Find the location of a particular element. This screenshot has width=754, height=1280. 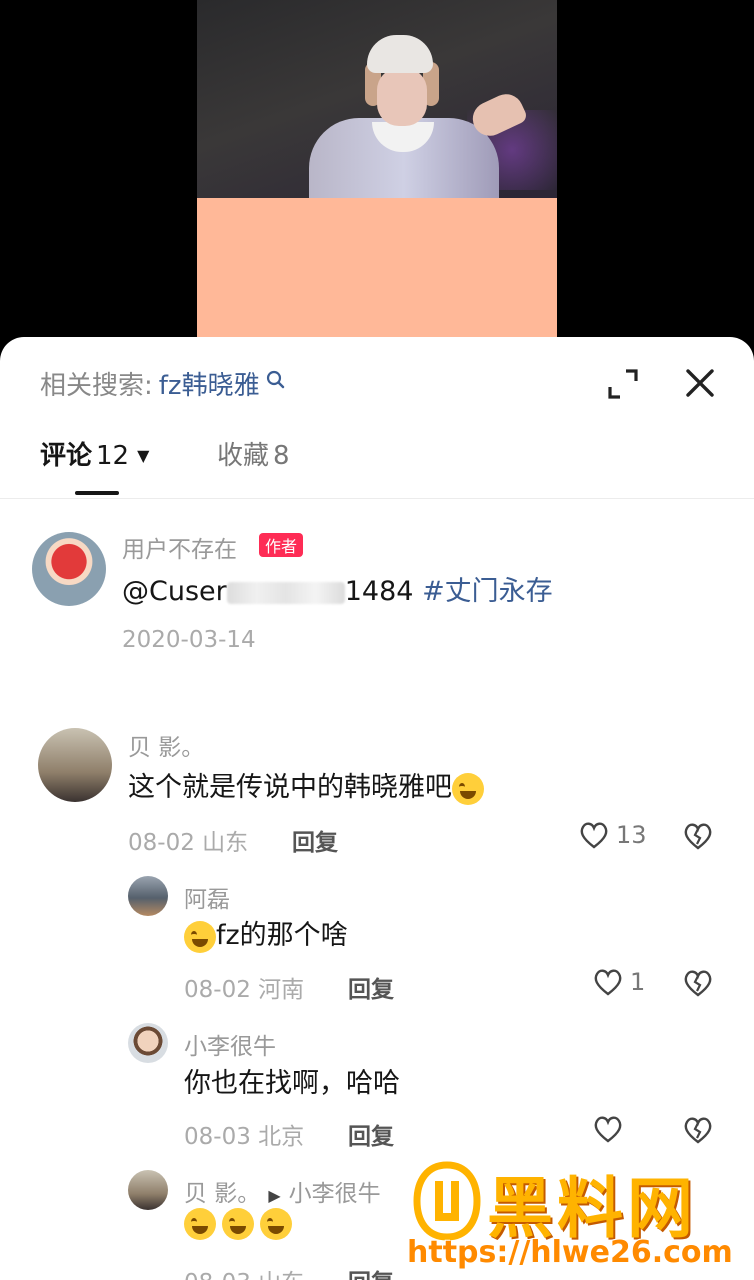

comment-username: 贝 影。 is located at coordinates (166, 745).